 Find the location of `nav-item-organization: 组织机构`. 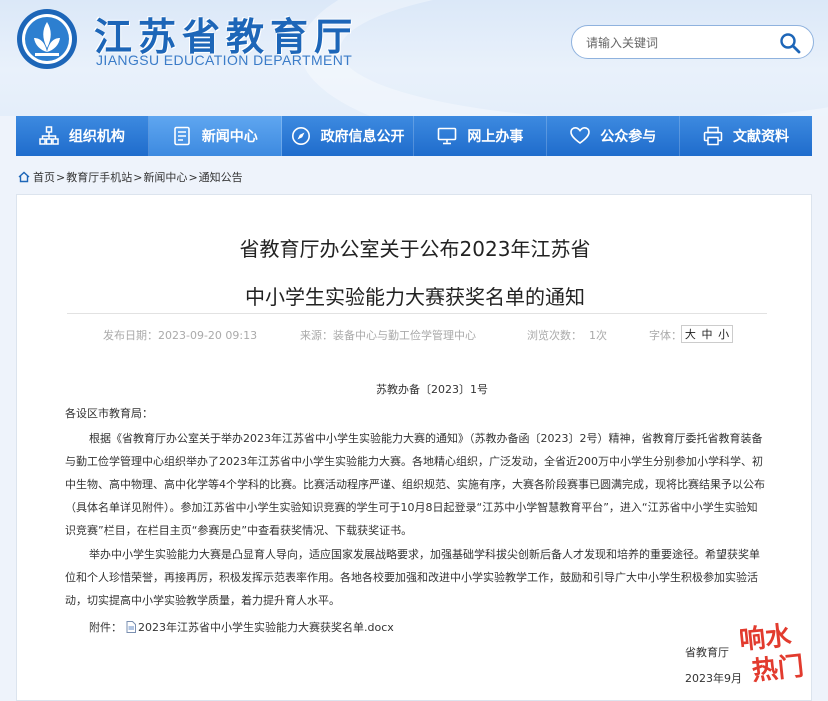

nav-item-organization: 组织机构 is located at coordinates (82, 136).